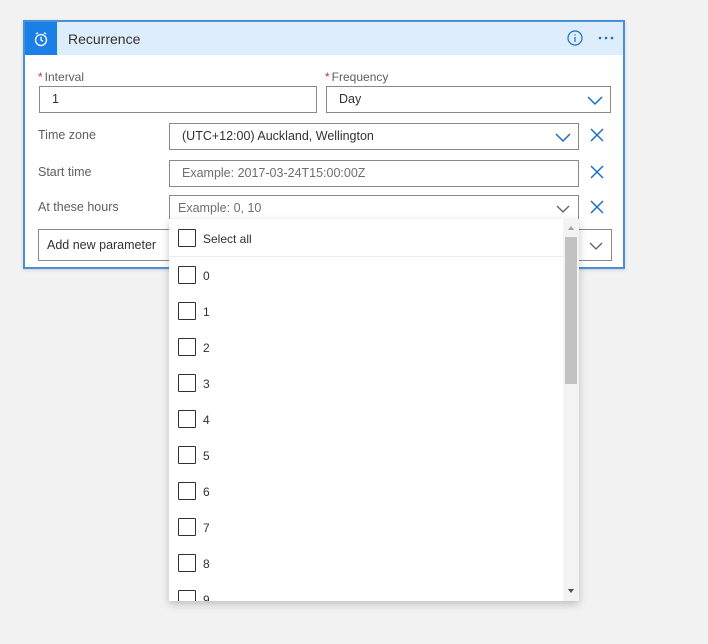 This screenshot has height=644, width=708. I want to click on scroll-up-arrow-icon, so click(571, 228).